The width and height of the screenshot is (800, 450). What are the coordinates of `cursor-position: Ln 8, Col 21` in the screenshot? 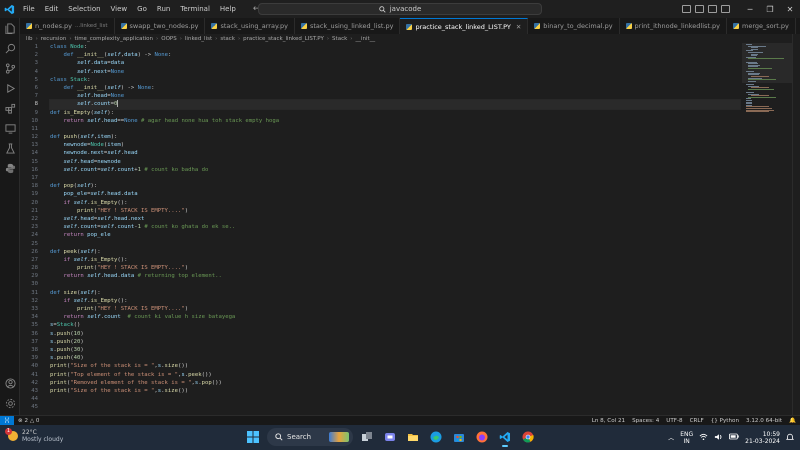 It's located at (608, 421).